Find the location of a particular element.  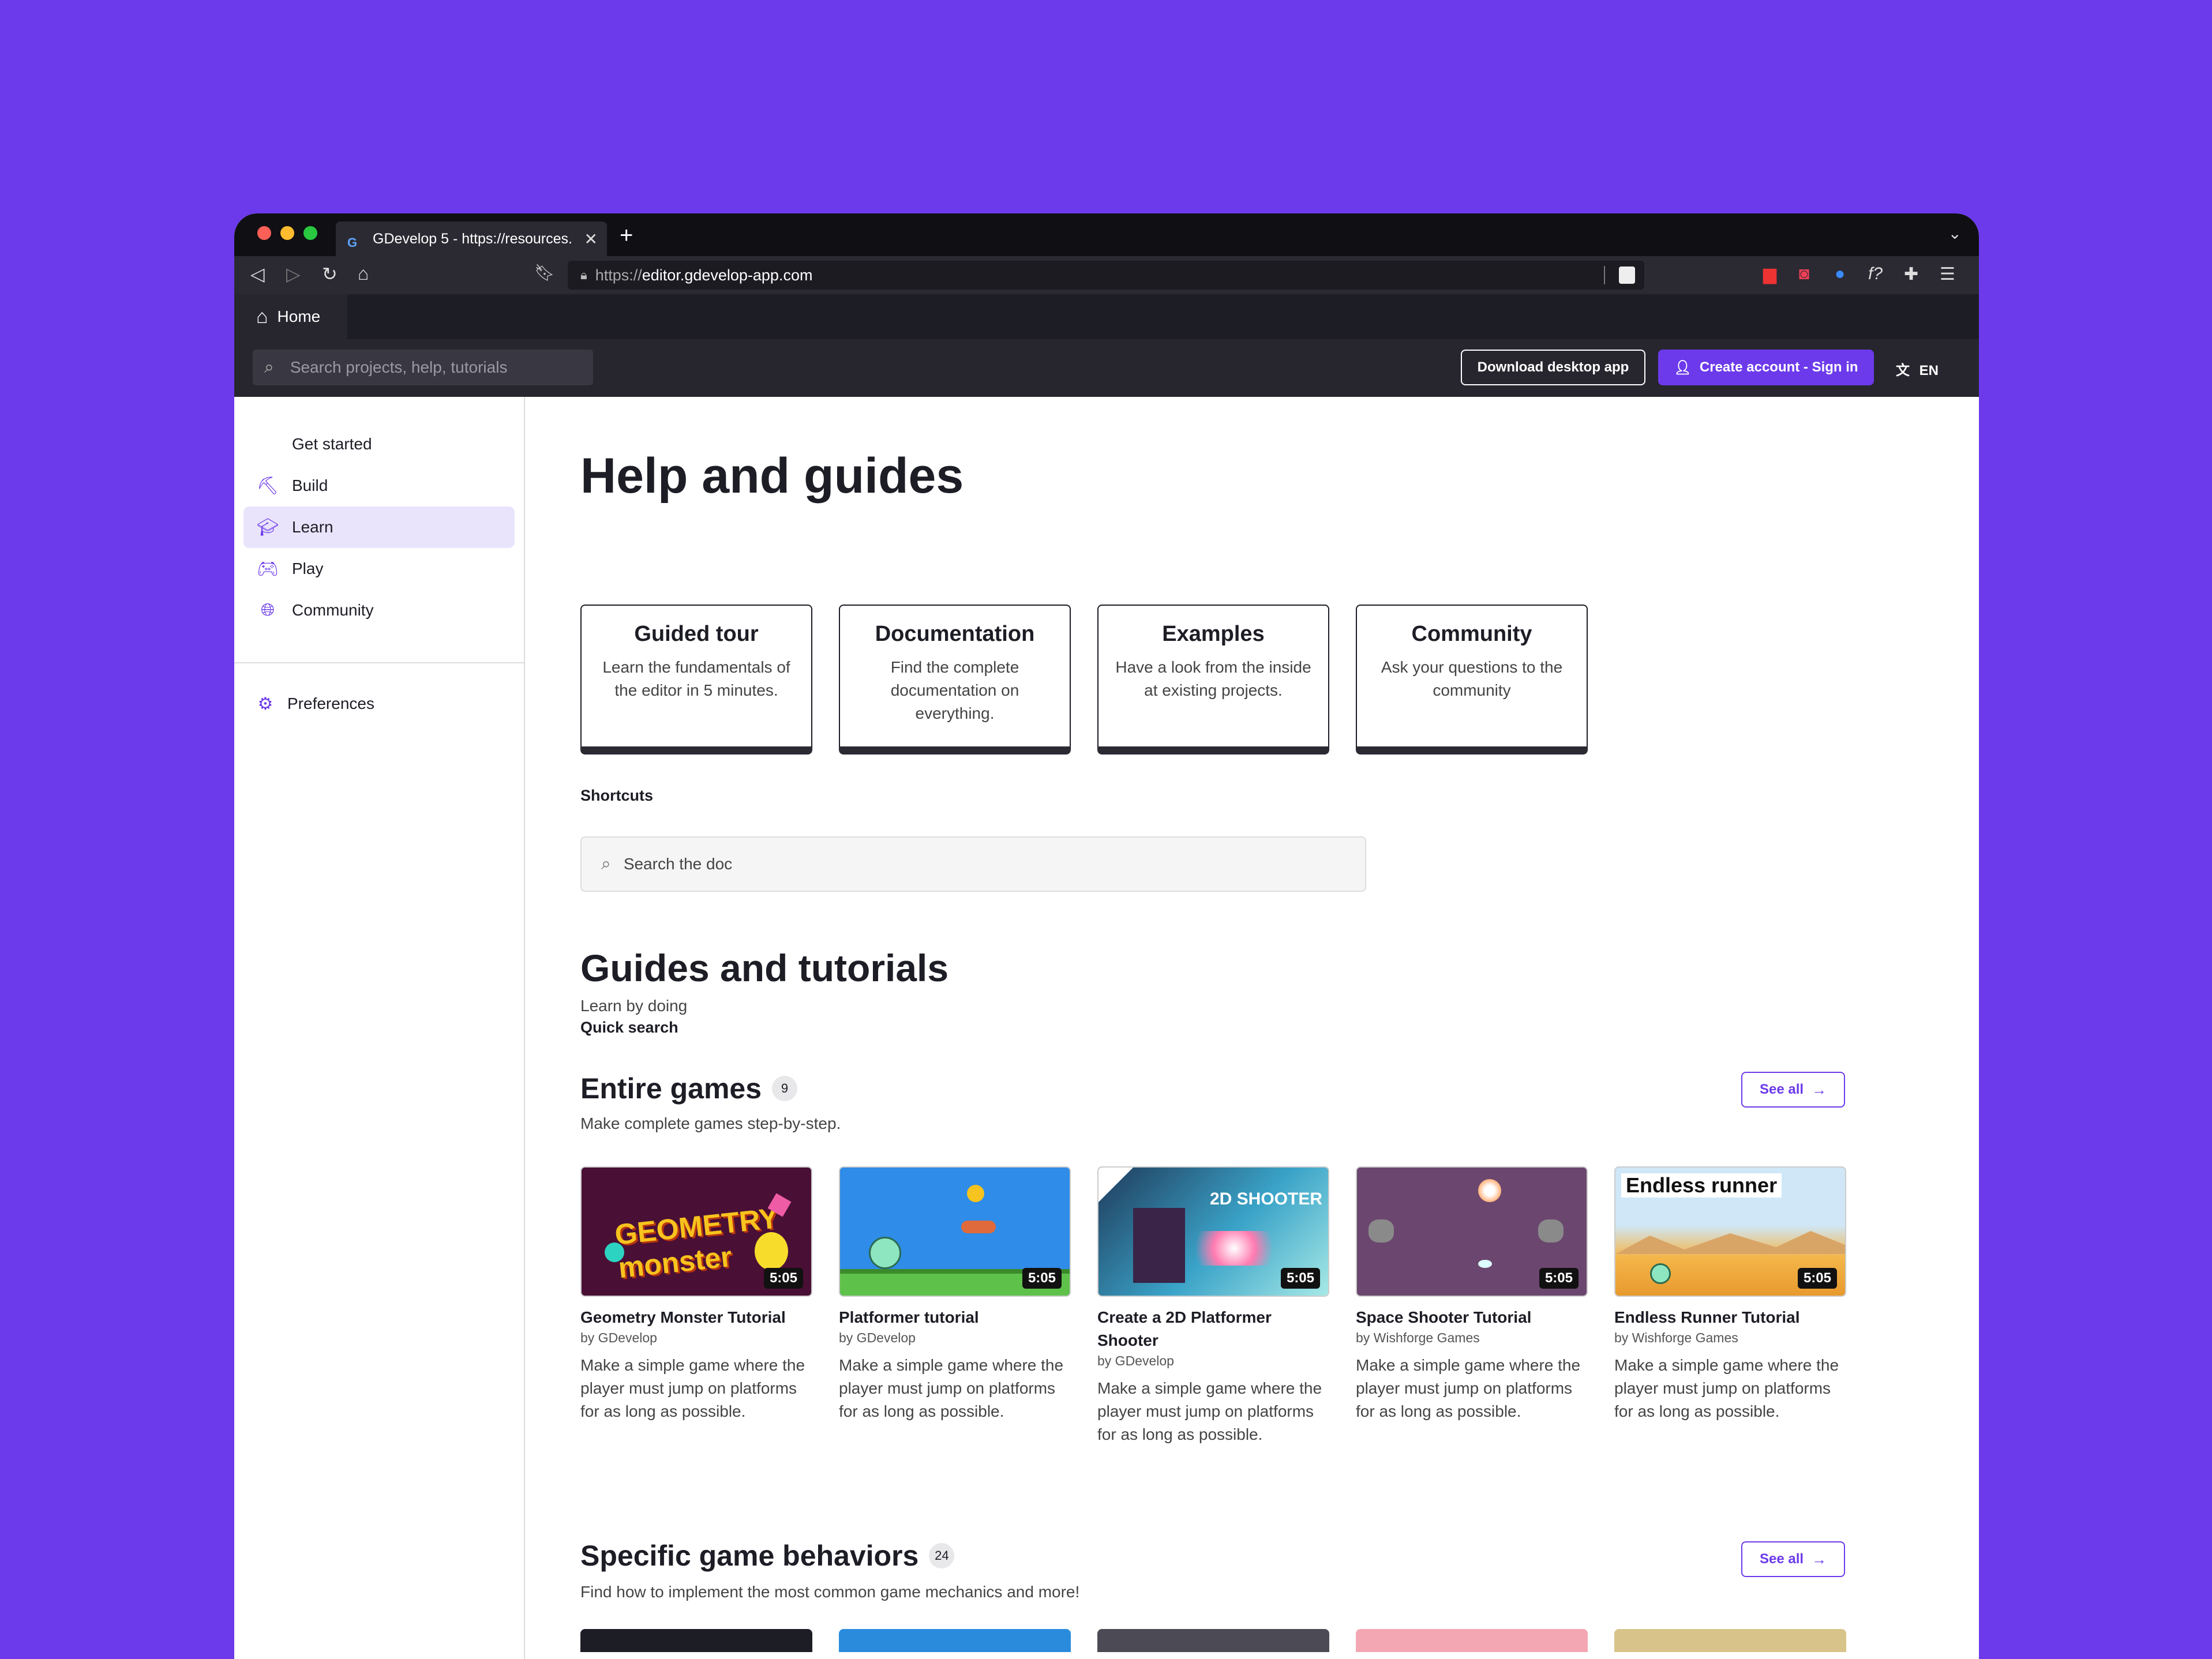

game-title: Endless Runner Tutorial is located at coordinates (1707, 1317).